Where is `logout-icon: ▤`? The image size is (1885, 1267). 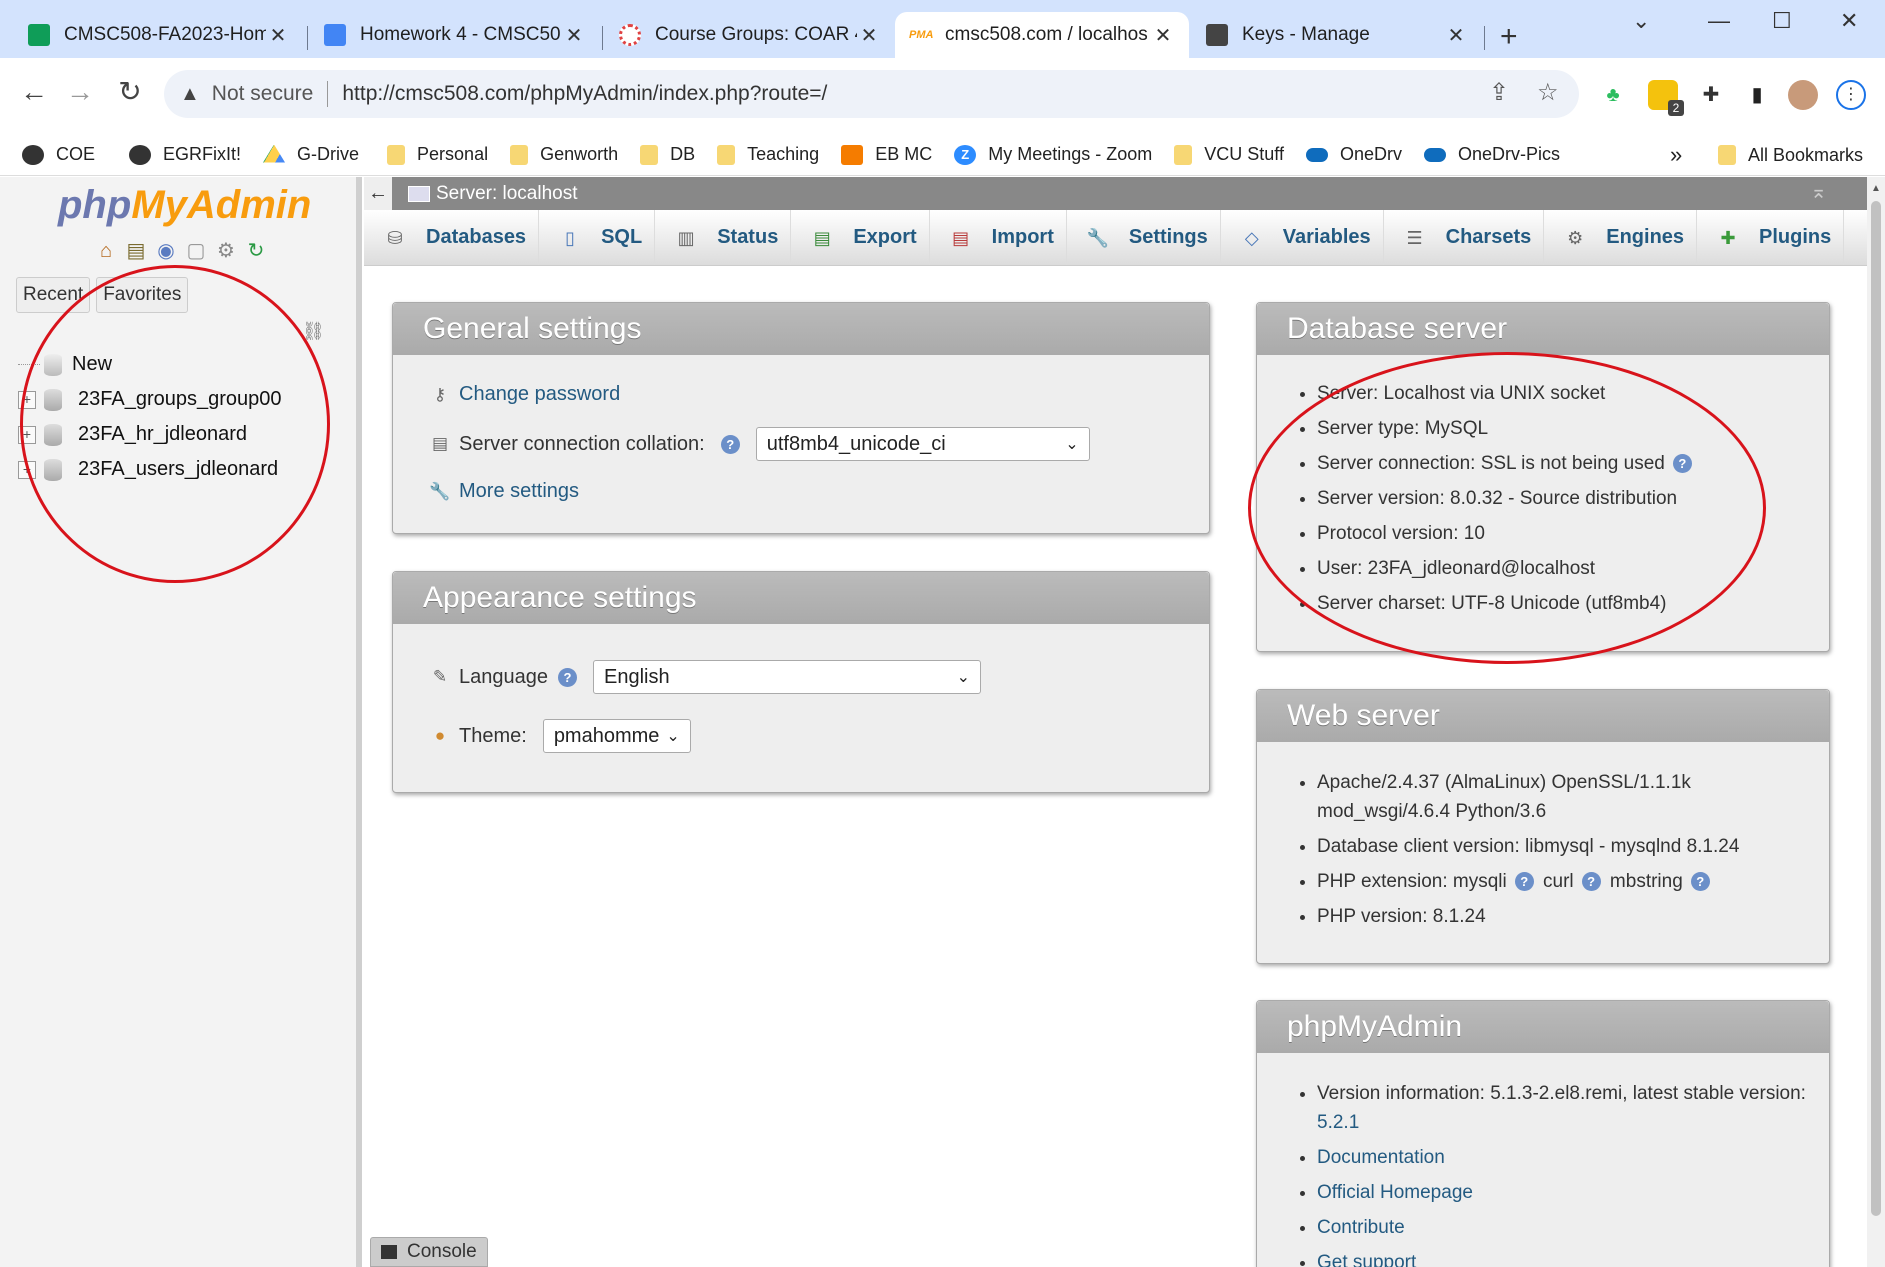
logout-icon: ▤ is located at coordinates (136, 251).